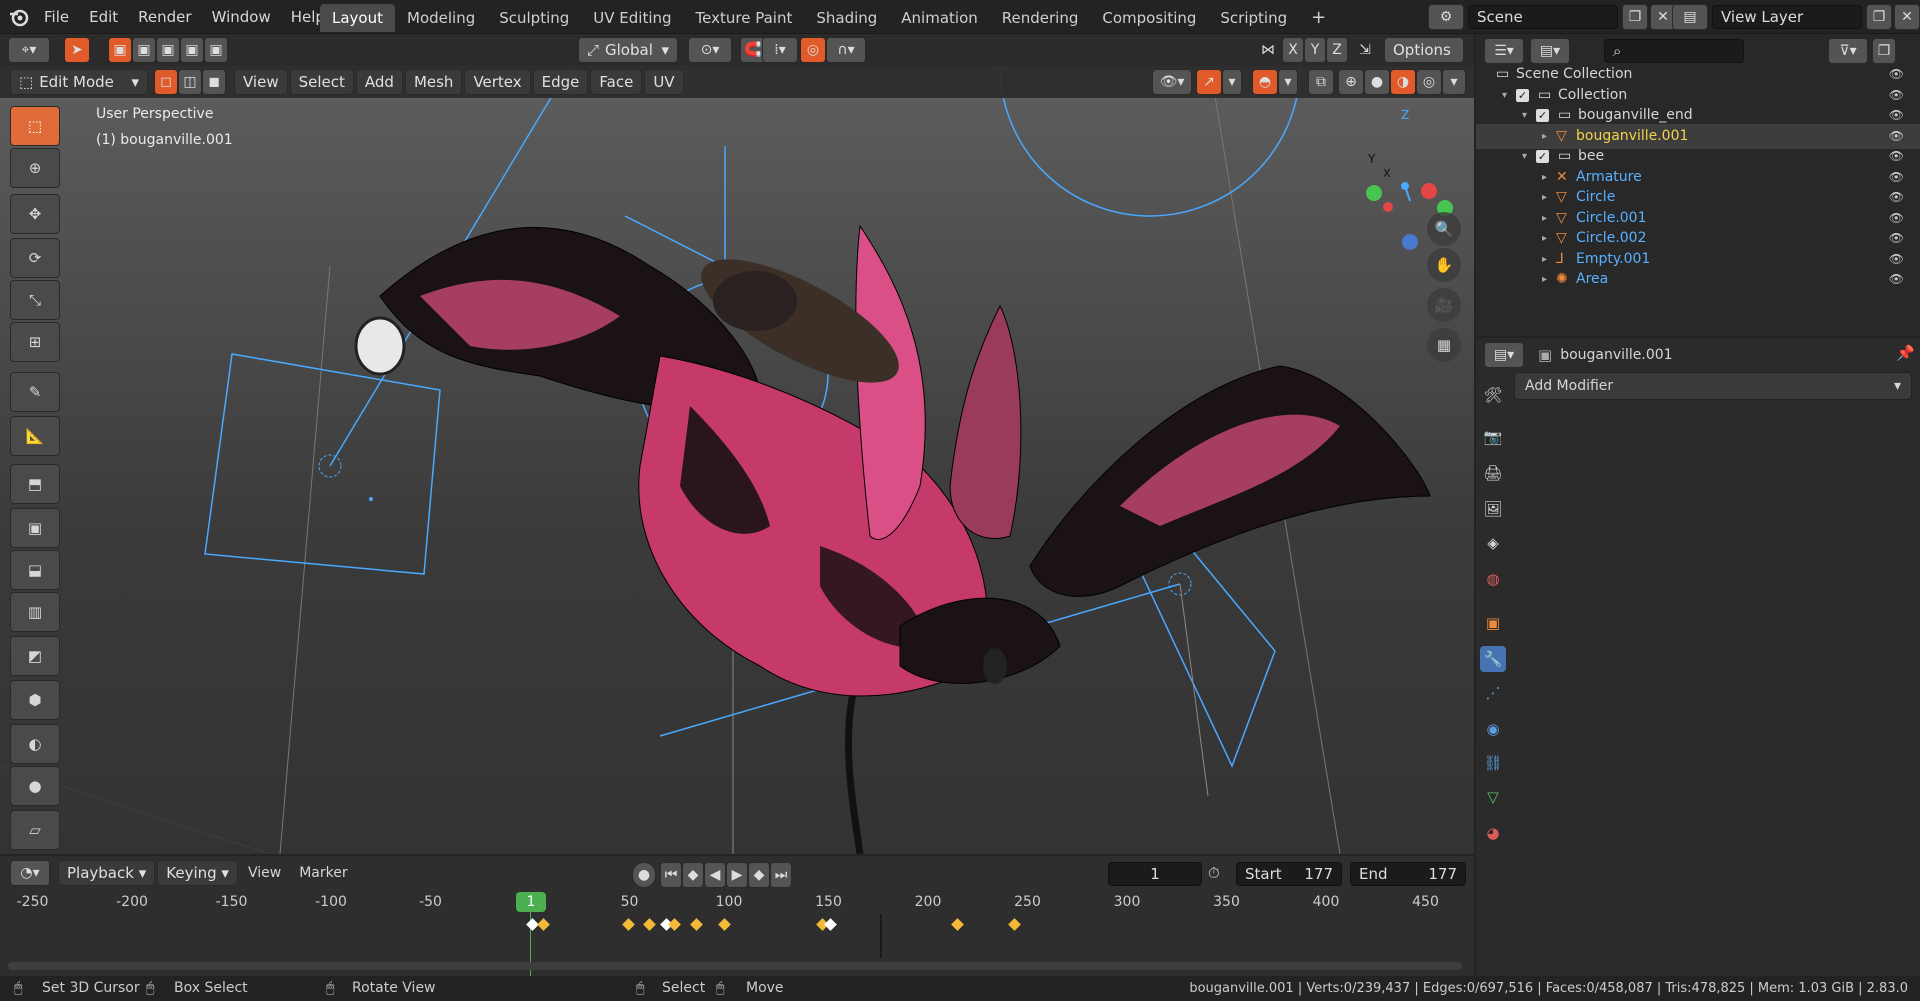 The height and width of the screenshot is (1001, 1920). Describe the element at coordinates (1550, 51) in the screenshot. I see `display-mode-icon: ▤▾` at that location.